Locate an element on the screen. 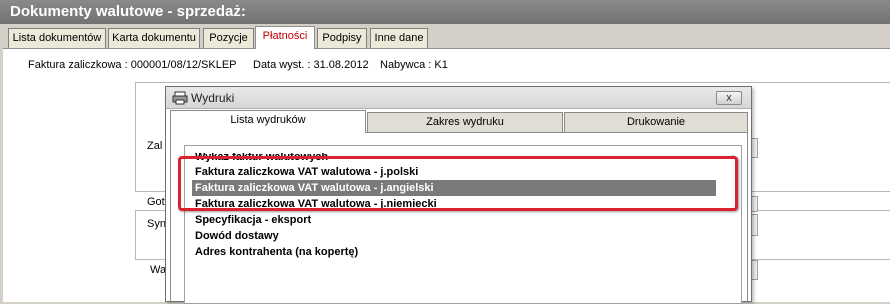  bg-label-got: Got is located at coordinates (156, 202).